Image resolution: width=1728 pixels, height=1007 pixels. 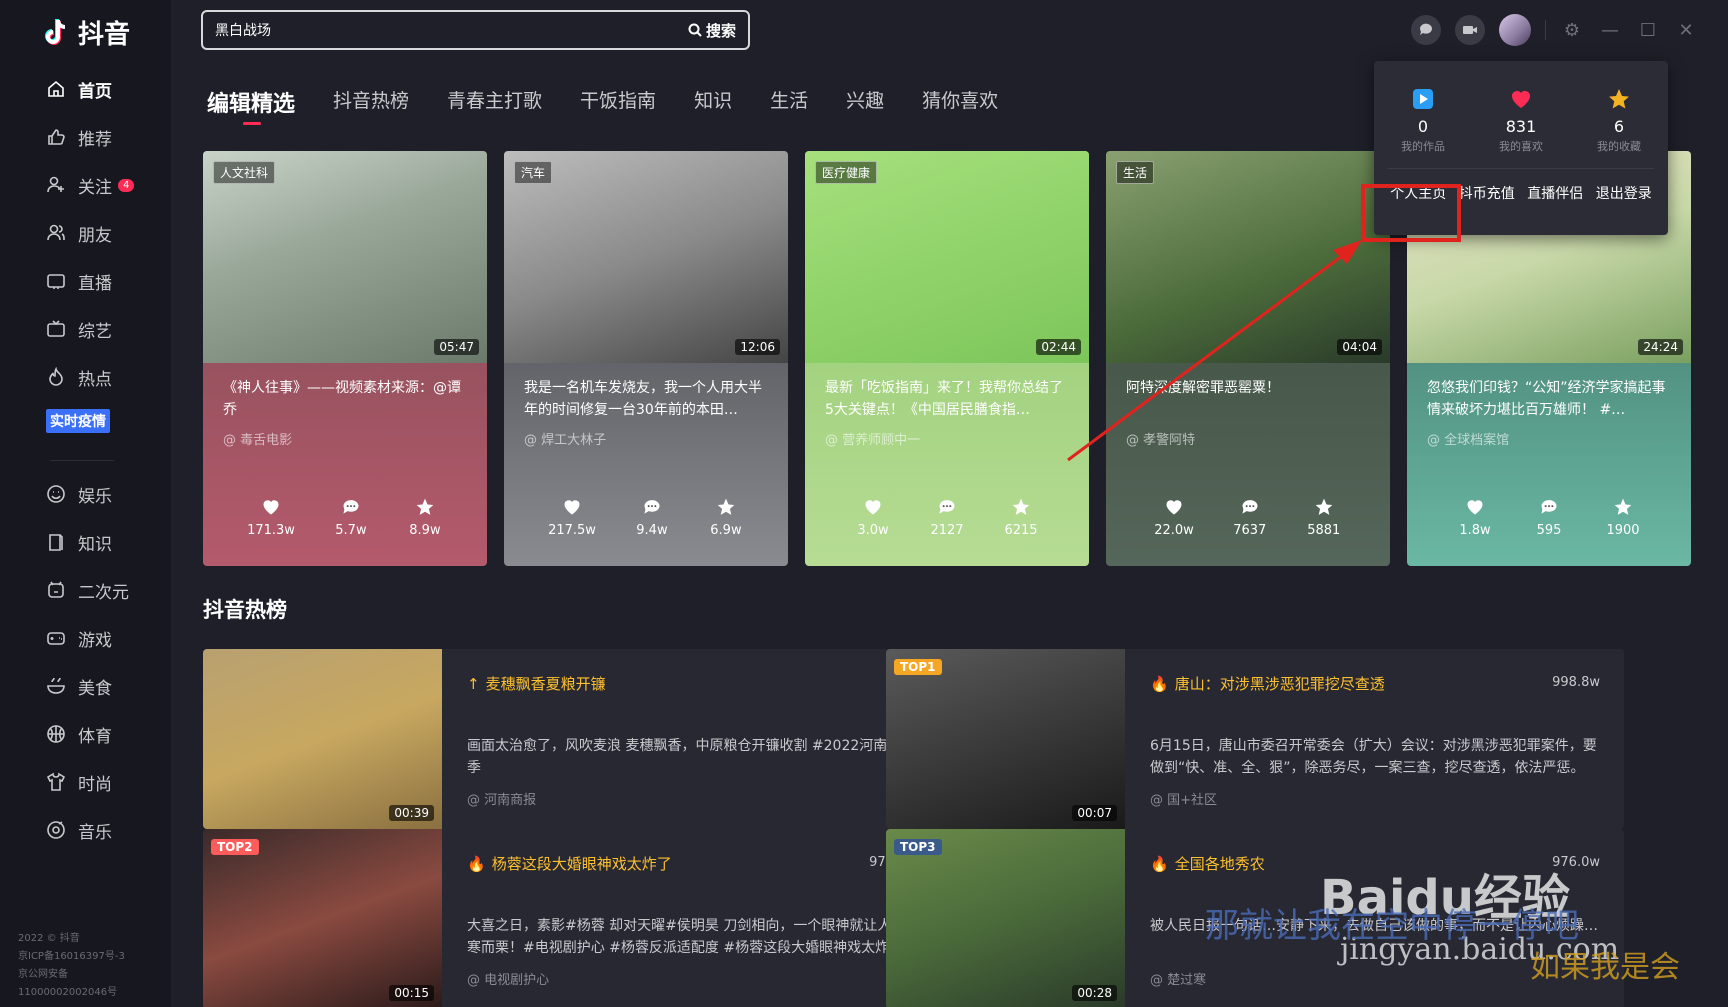 What do you see at coordinates (1624, 193) in the screenshot?
I see `logout-link: 退出登录` at bounding box center [1624, 193].